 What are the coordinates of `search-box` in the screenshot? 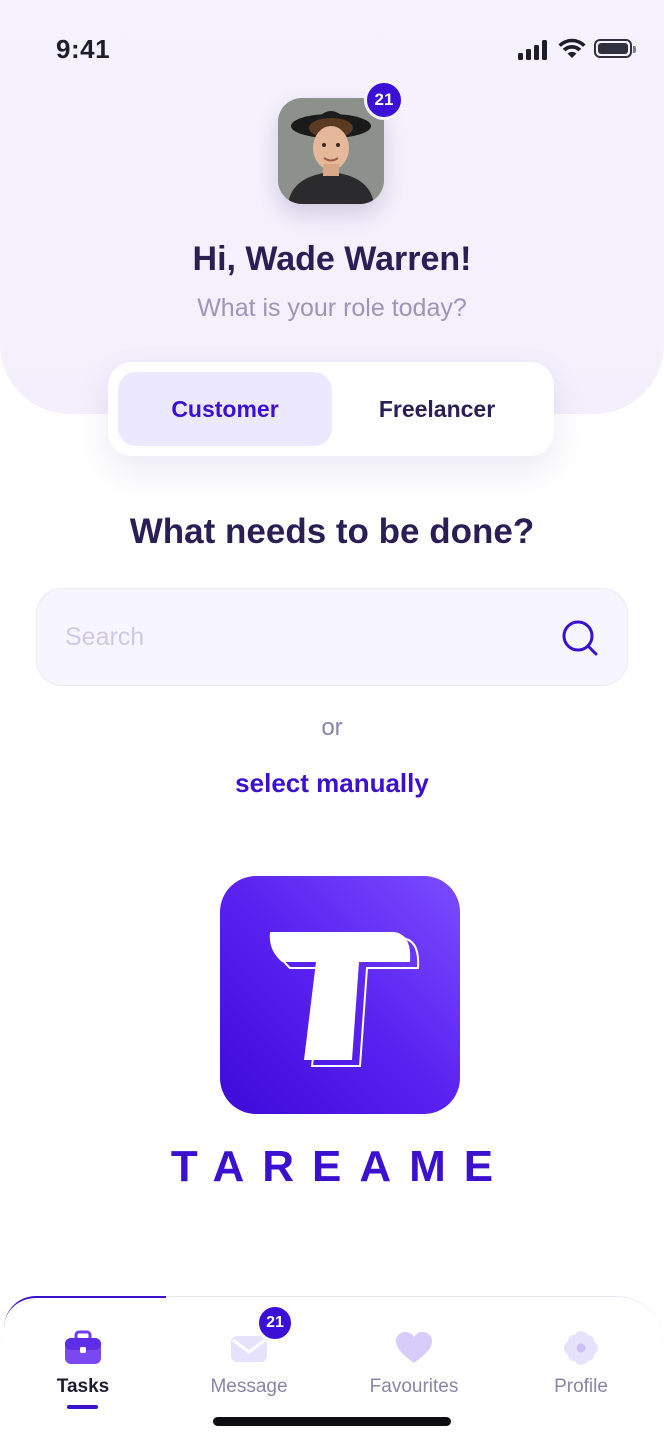 It's located at (332, 637).